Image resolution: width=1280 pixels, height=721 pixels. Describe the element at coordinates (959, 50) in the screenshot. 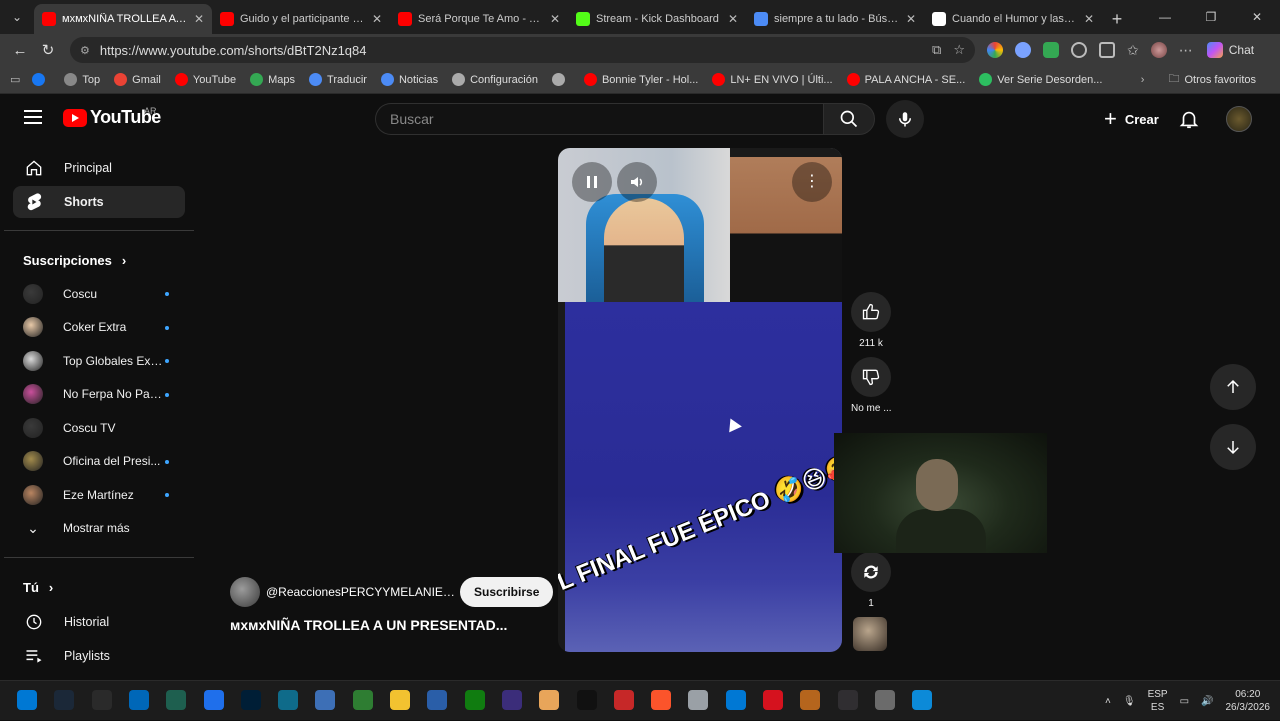

I see `bookmark-star-icon: ☆` at that location.